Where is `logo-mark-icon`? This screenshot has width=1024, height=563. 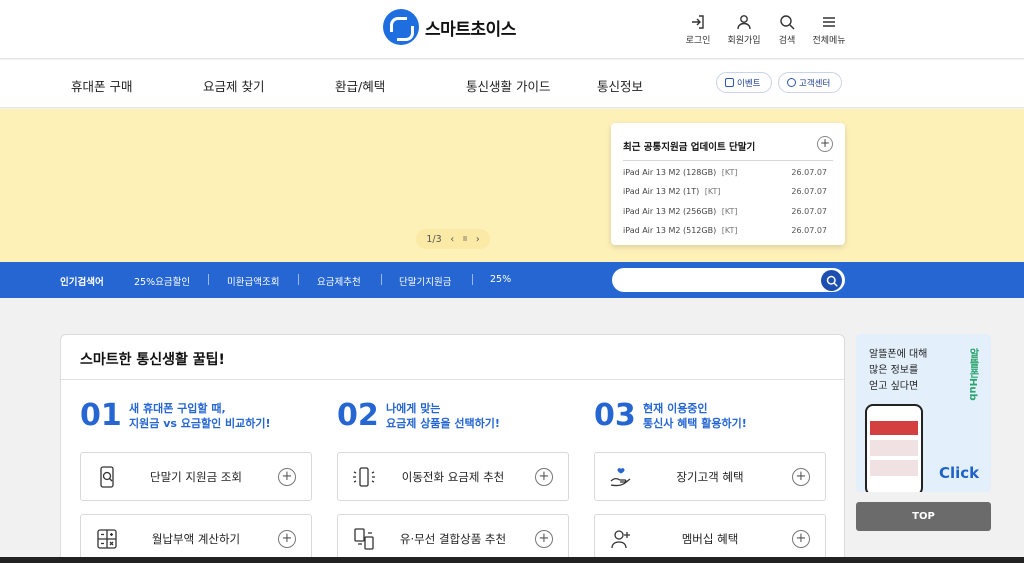 logo-mark-icon is located at coordinates (401, 27).